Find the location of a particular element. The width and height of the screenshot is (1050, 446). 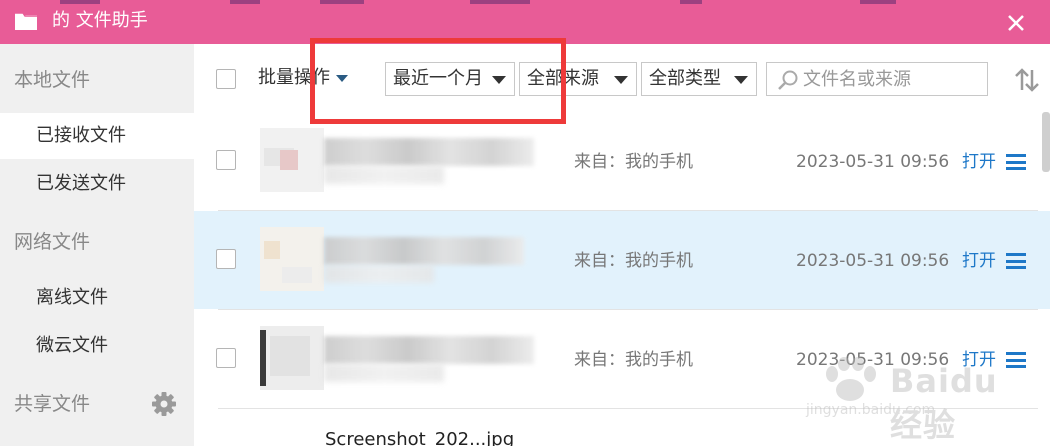

sidebar-item-weiyun: 微云文件 is located at coordinates (97, 346).